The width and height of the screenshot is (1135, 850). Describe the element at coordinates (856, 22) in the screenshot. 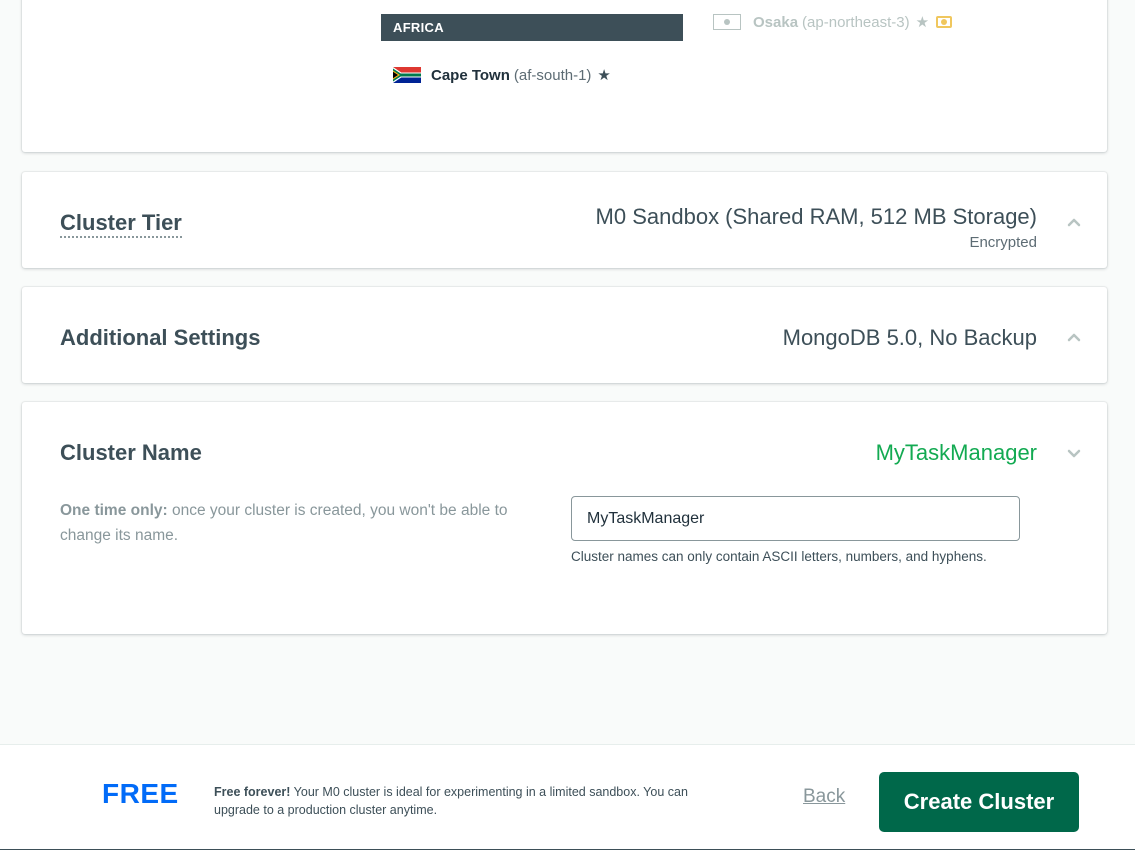

I see `region-code: (ap-northeast-3)` at that location.